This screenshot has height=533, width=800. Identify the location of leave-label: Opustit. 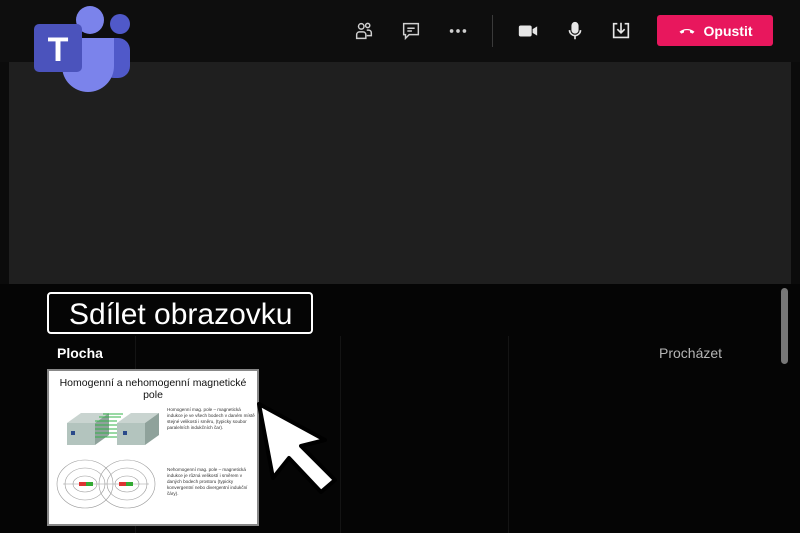
(728, 30).